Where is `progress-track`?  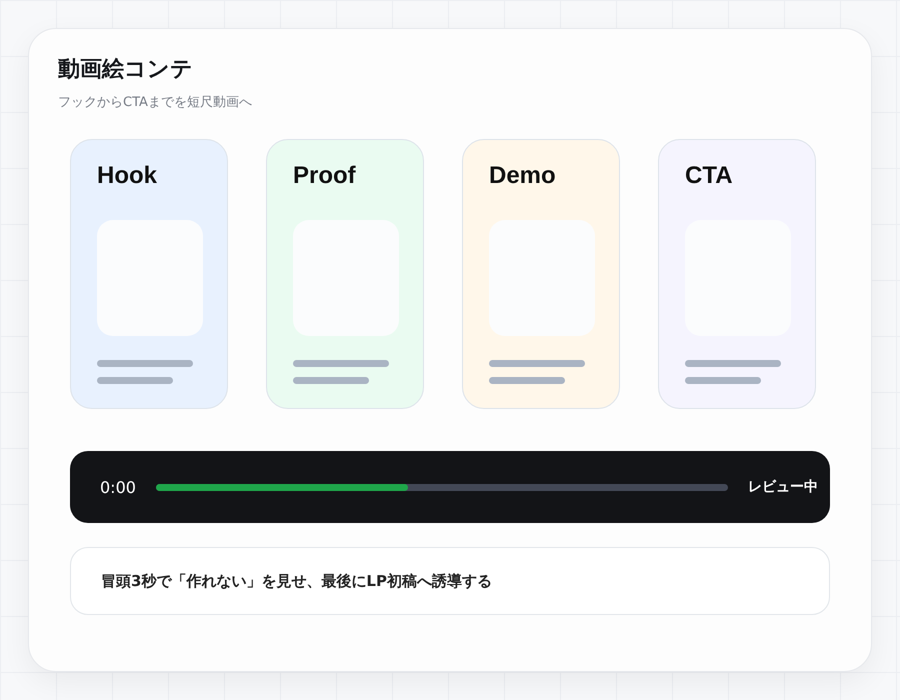
progress-track is located at coordinates (442, 487).